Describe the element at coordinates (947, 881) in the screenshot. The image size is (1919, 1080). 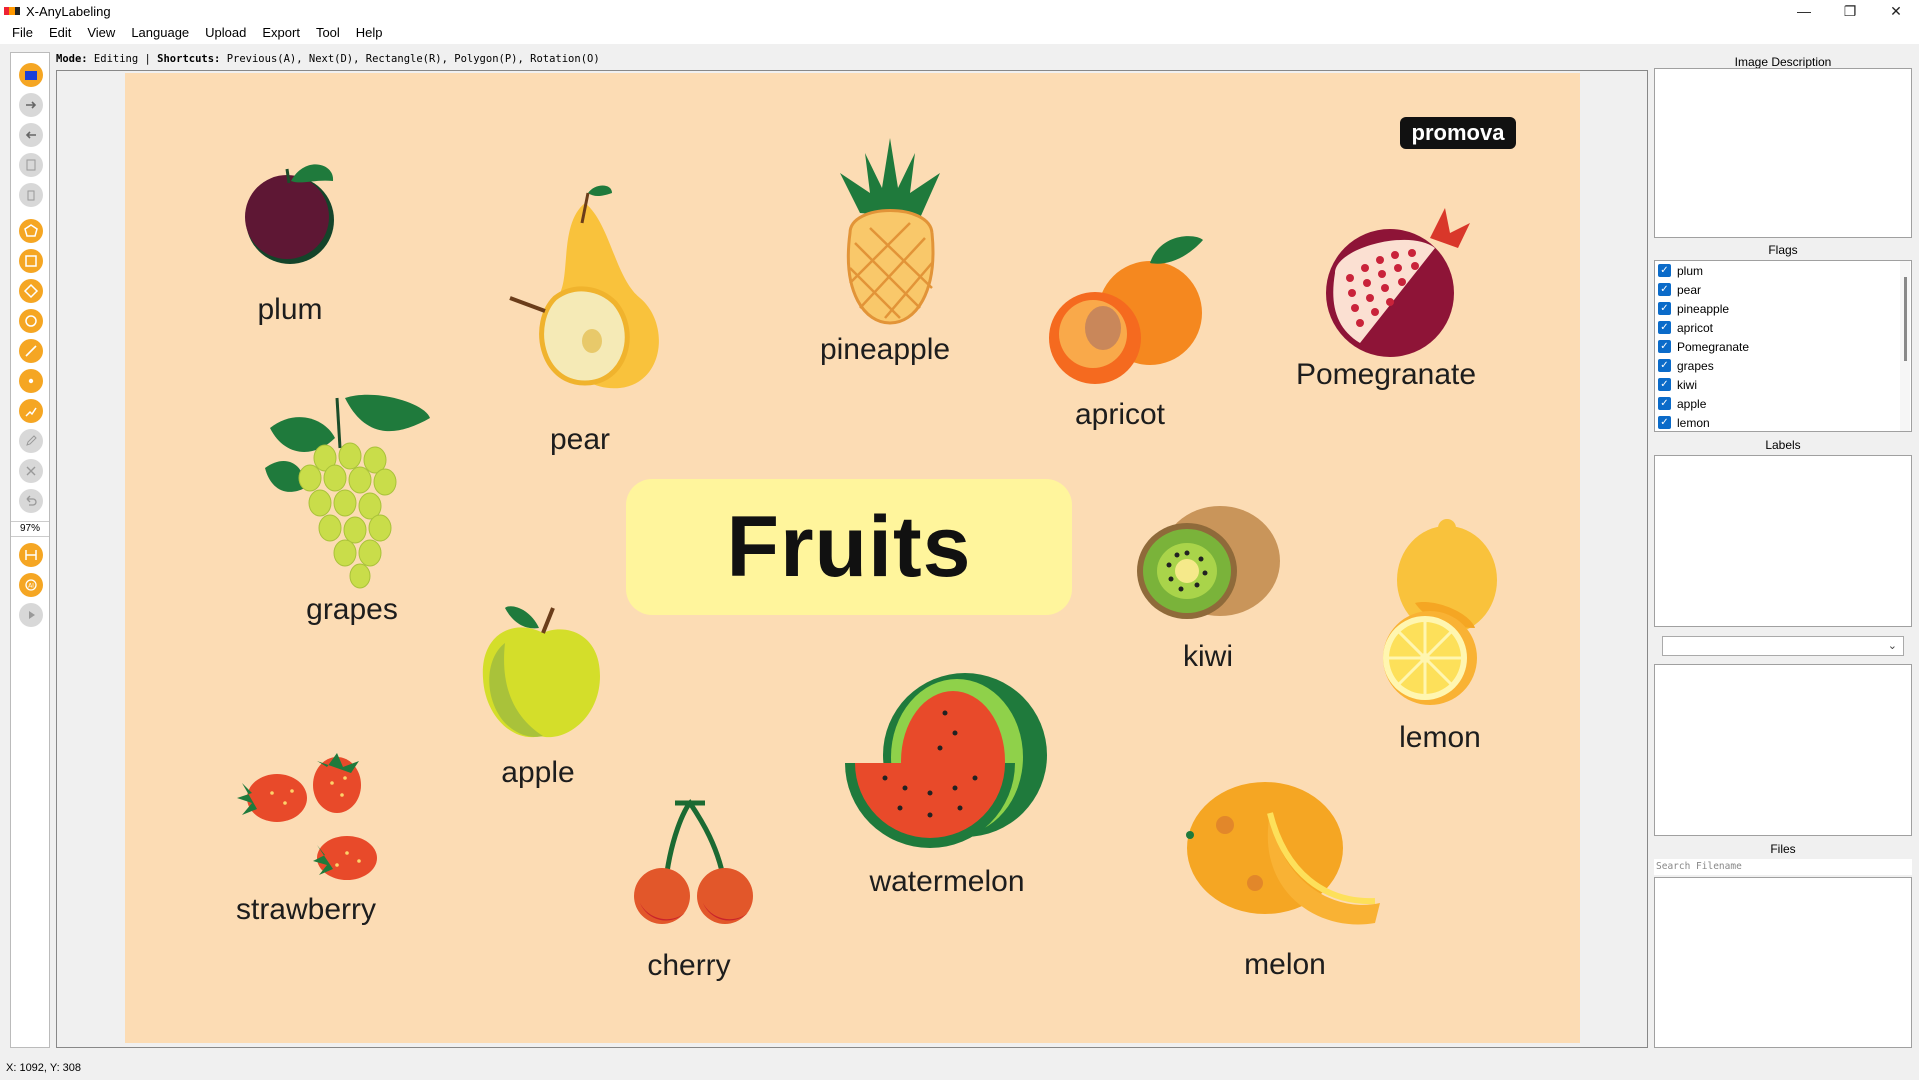
I see `label-watermelon: watermelon` at that location.